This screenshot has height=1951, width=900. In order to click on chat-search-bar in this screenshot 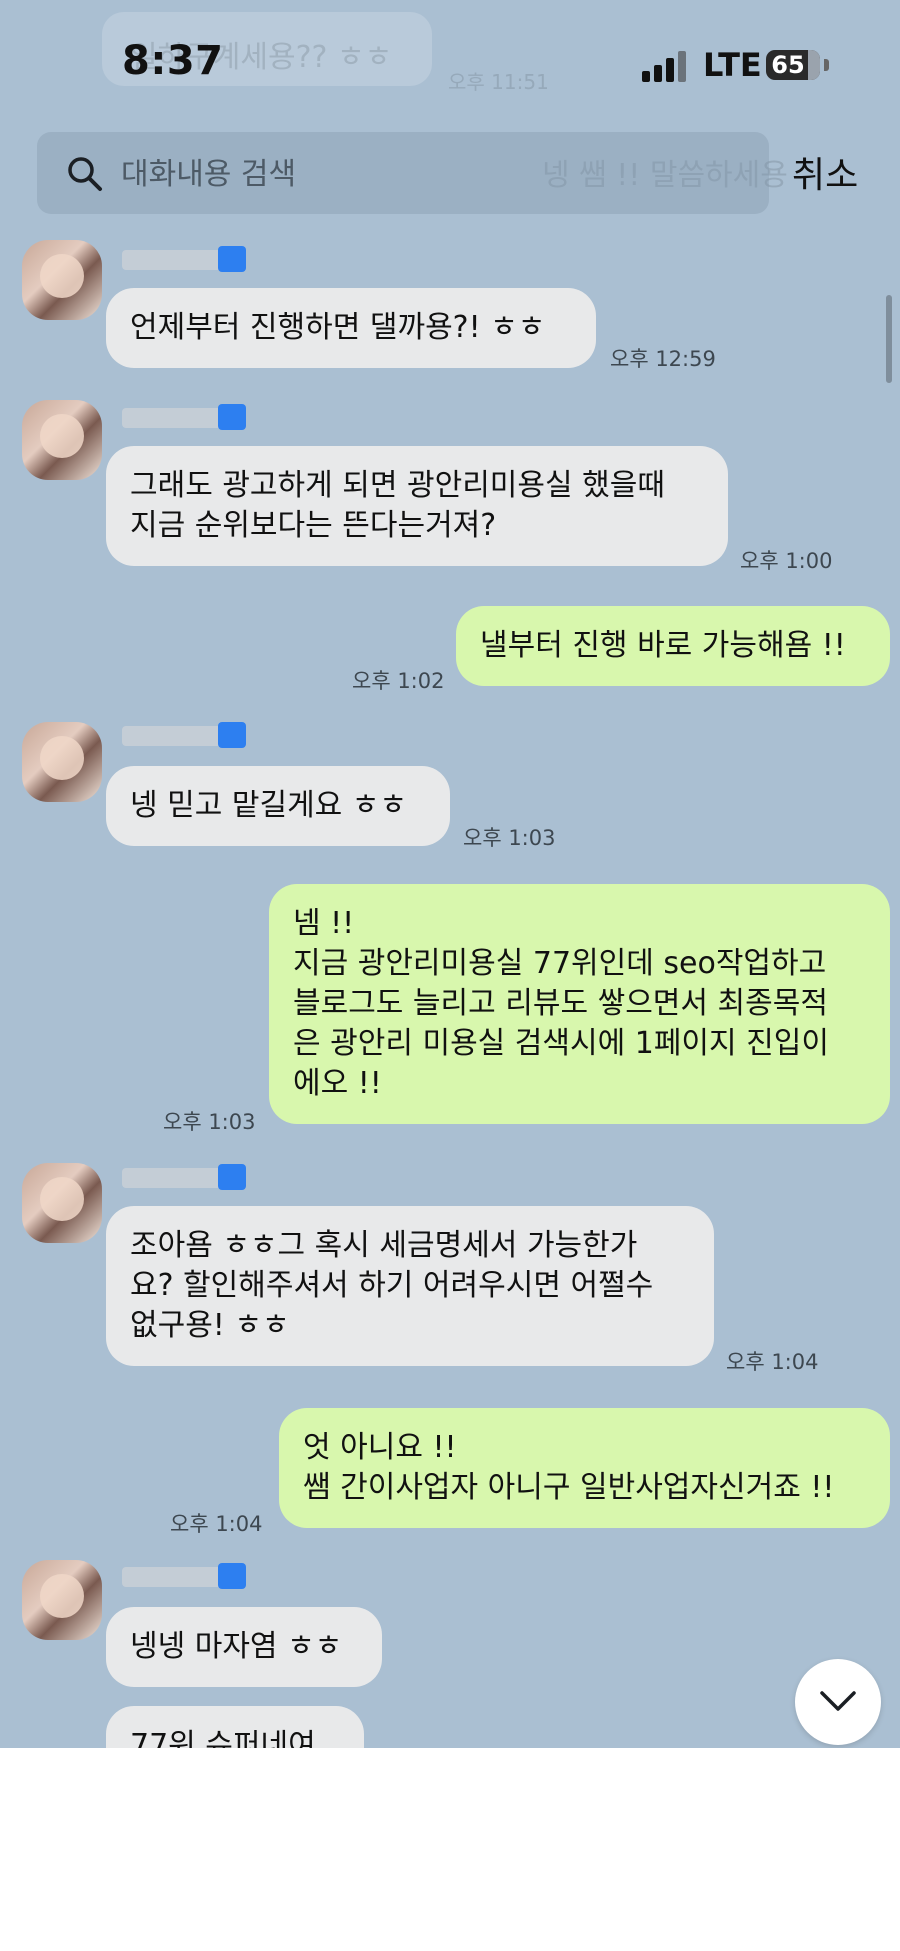, I will do `click(403, 174)`.